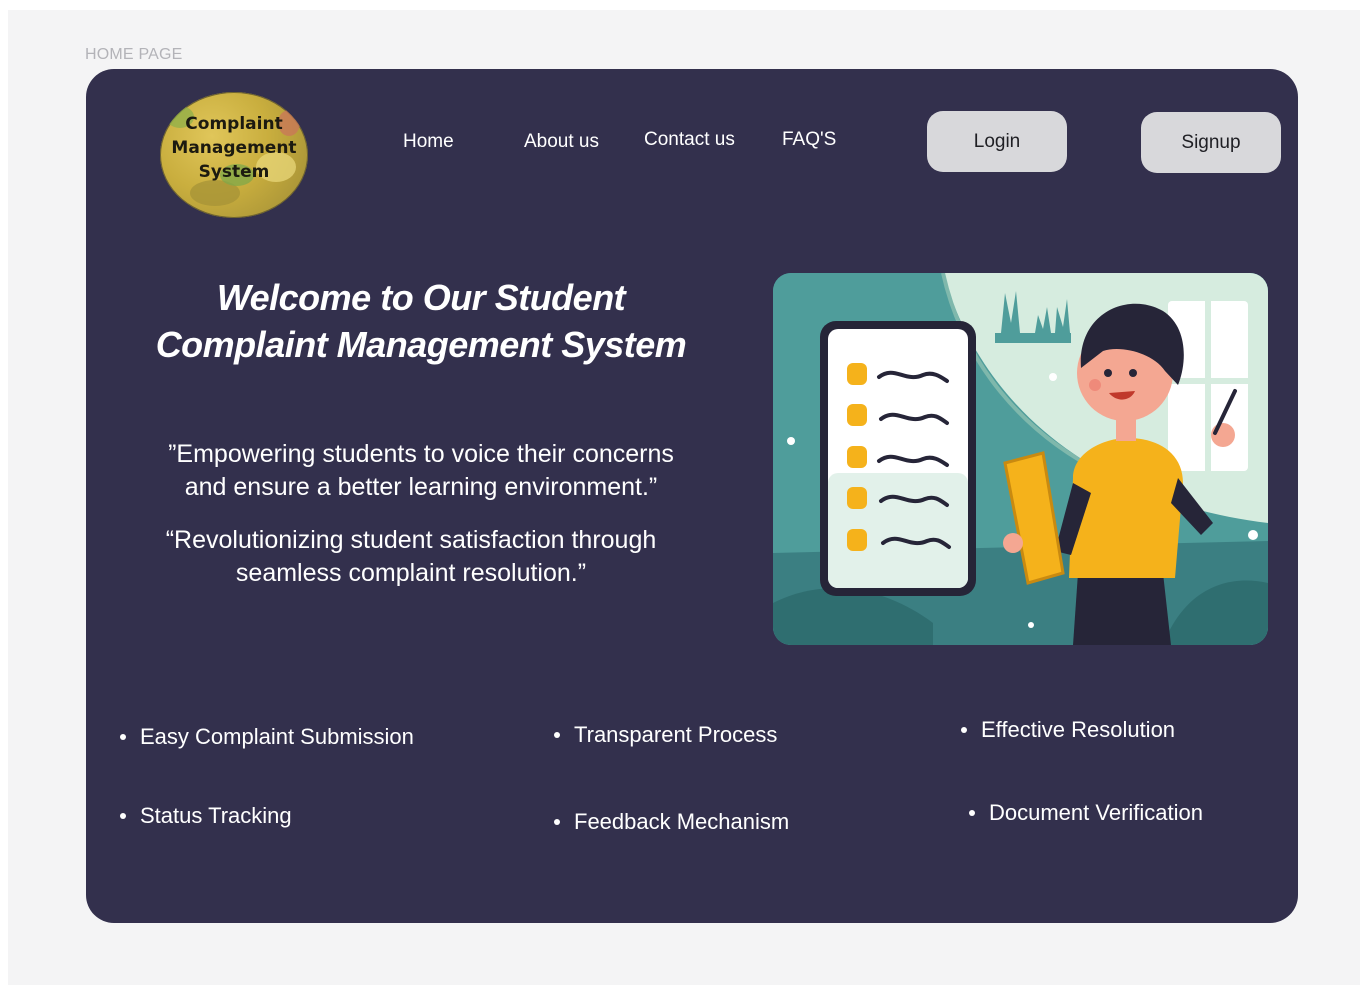 The image size is (1368, 985). I want to click on logo-line: Management, so click(234, 148).